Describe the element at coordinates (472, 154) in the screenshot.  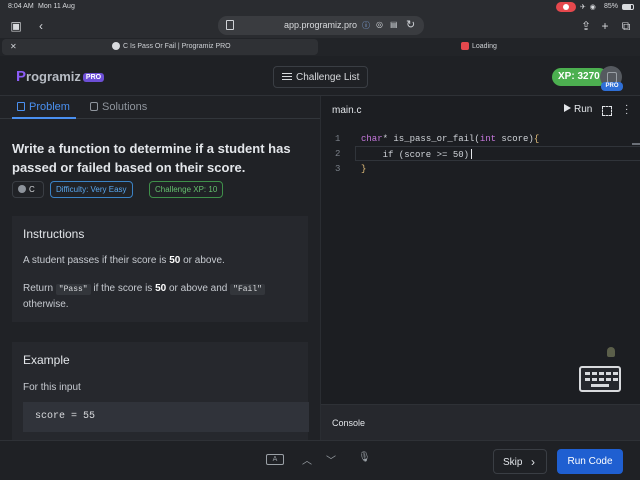
I see `text-caret` at that location.